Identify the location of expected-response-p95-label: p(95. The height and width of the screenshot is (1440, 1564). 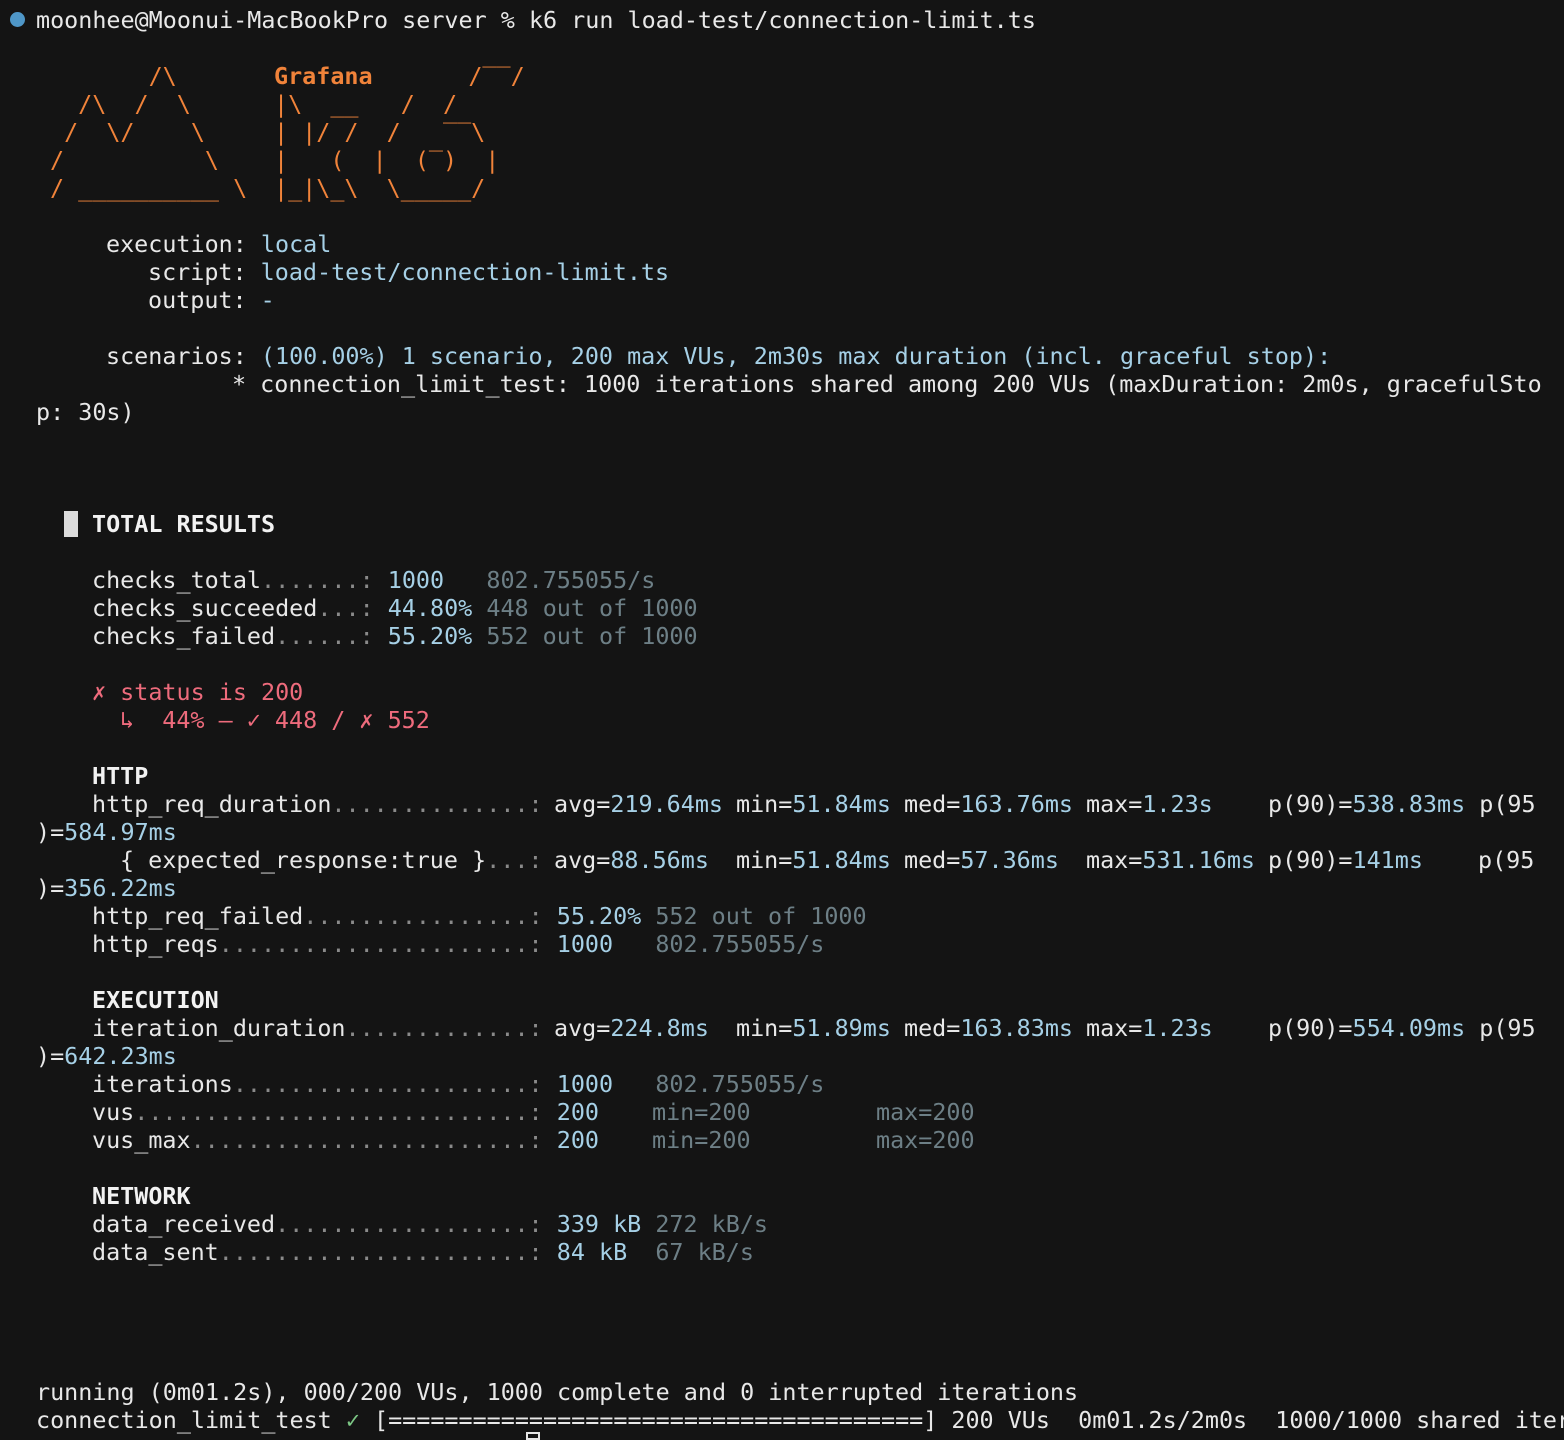
(1506, 860).